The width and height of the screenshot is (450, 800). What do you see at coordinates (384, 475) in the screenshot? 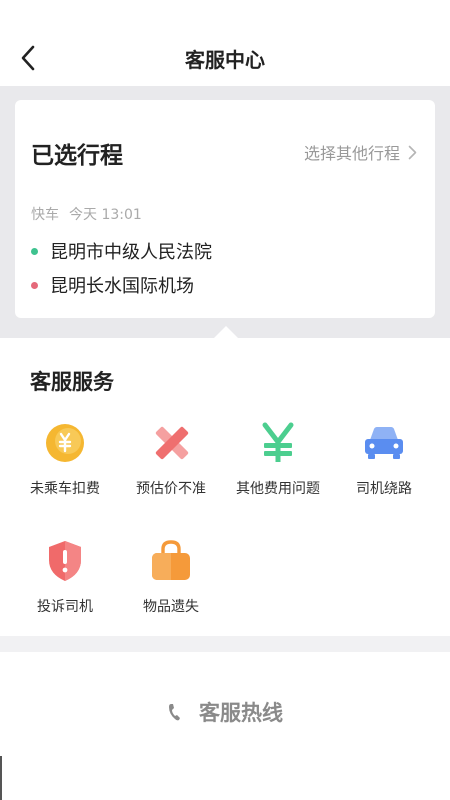
I see `service-driver-detour: 司机绕路` at bounding box center [384, 475].